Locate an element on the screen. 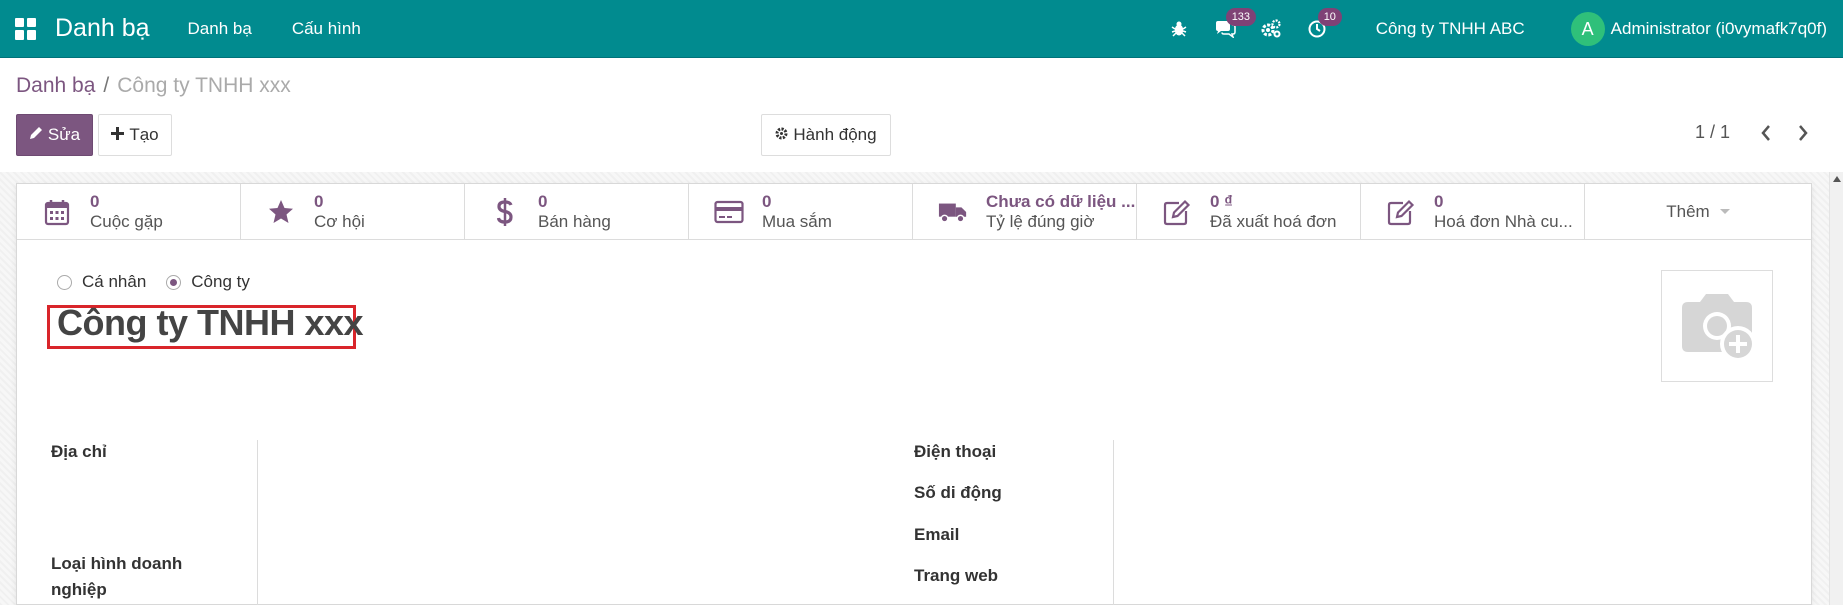 Image resolution: width=1843 pixels, height=605 pixels. radio-company is located at coordinates (174, 282).